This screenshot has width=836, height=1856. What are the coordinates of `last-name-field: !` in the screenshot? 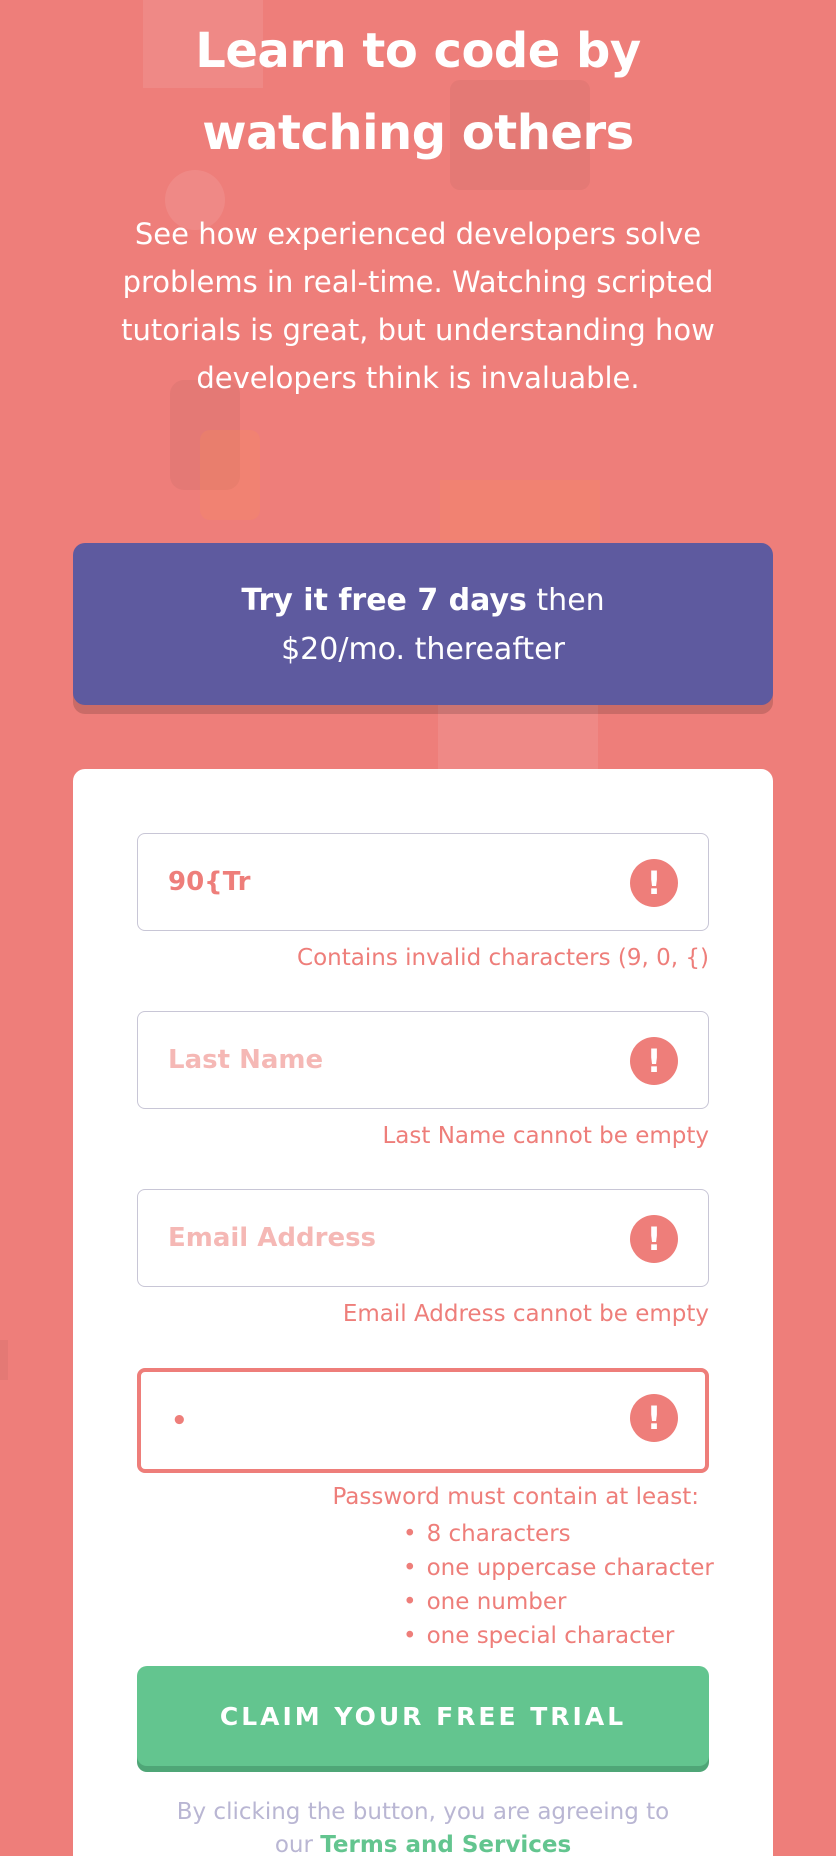 It's located at (423, 1060).